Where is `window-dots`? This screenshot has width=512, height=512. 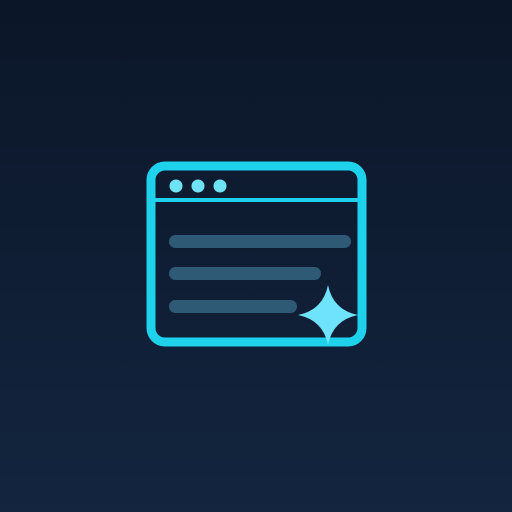 window-dots is located at coordinates (198, 186).